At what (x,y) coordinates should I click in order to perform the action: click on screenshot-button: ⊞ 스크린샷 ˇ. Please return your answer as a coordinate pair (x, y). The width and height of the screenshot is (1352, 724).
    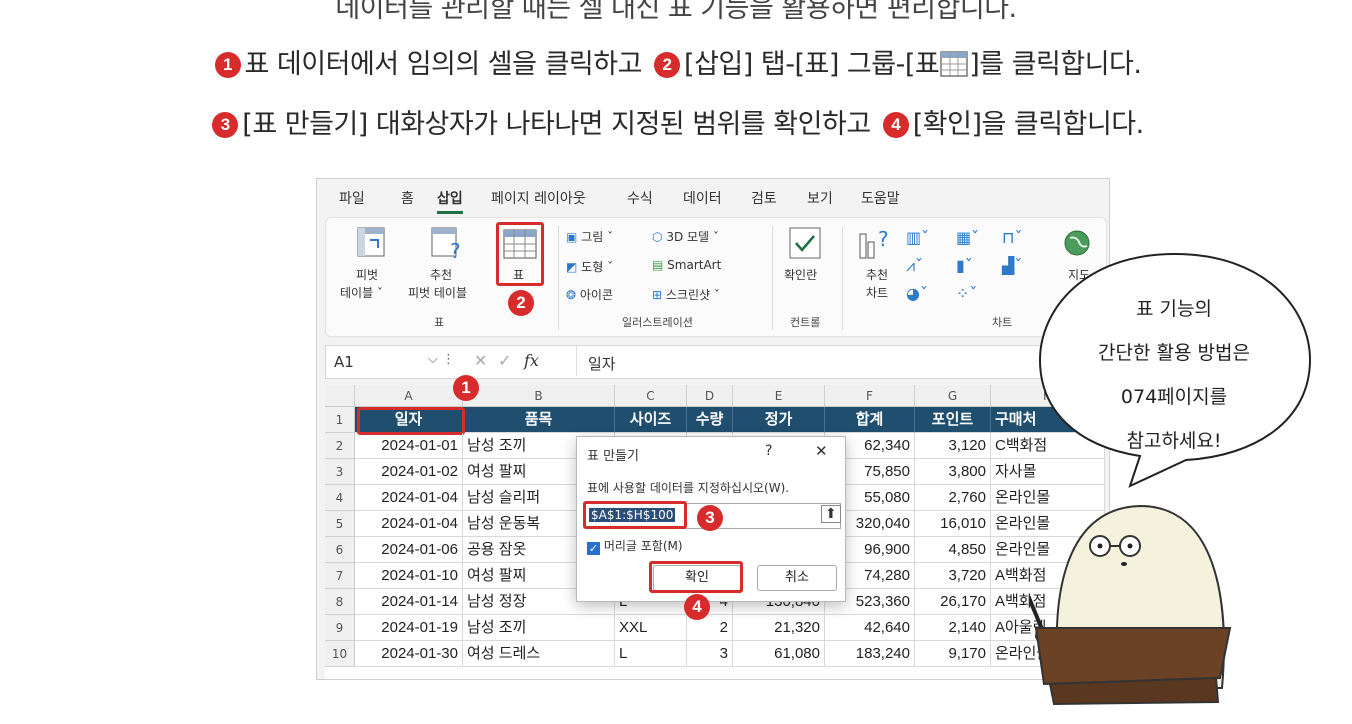
    Looking at the image, I should click on (686, 294).